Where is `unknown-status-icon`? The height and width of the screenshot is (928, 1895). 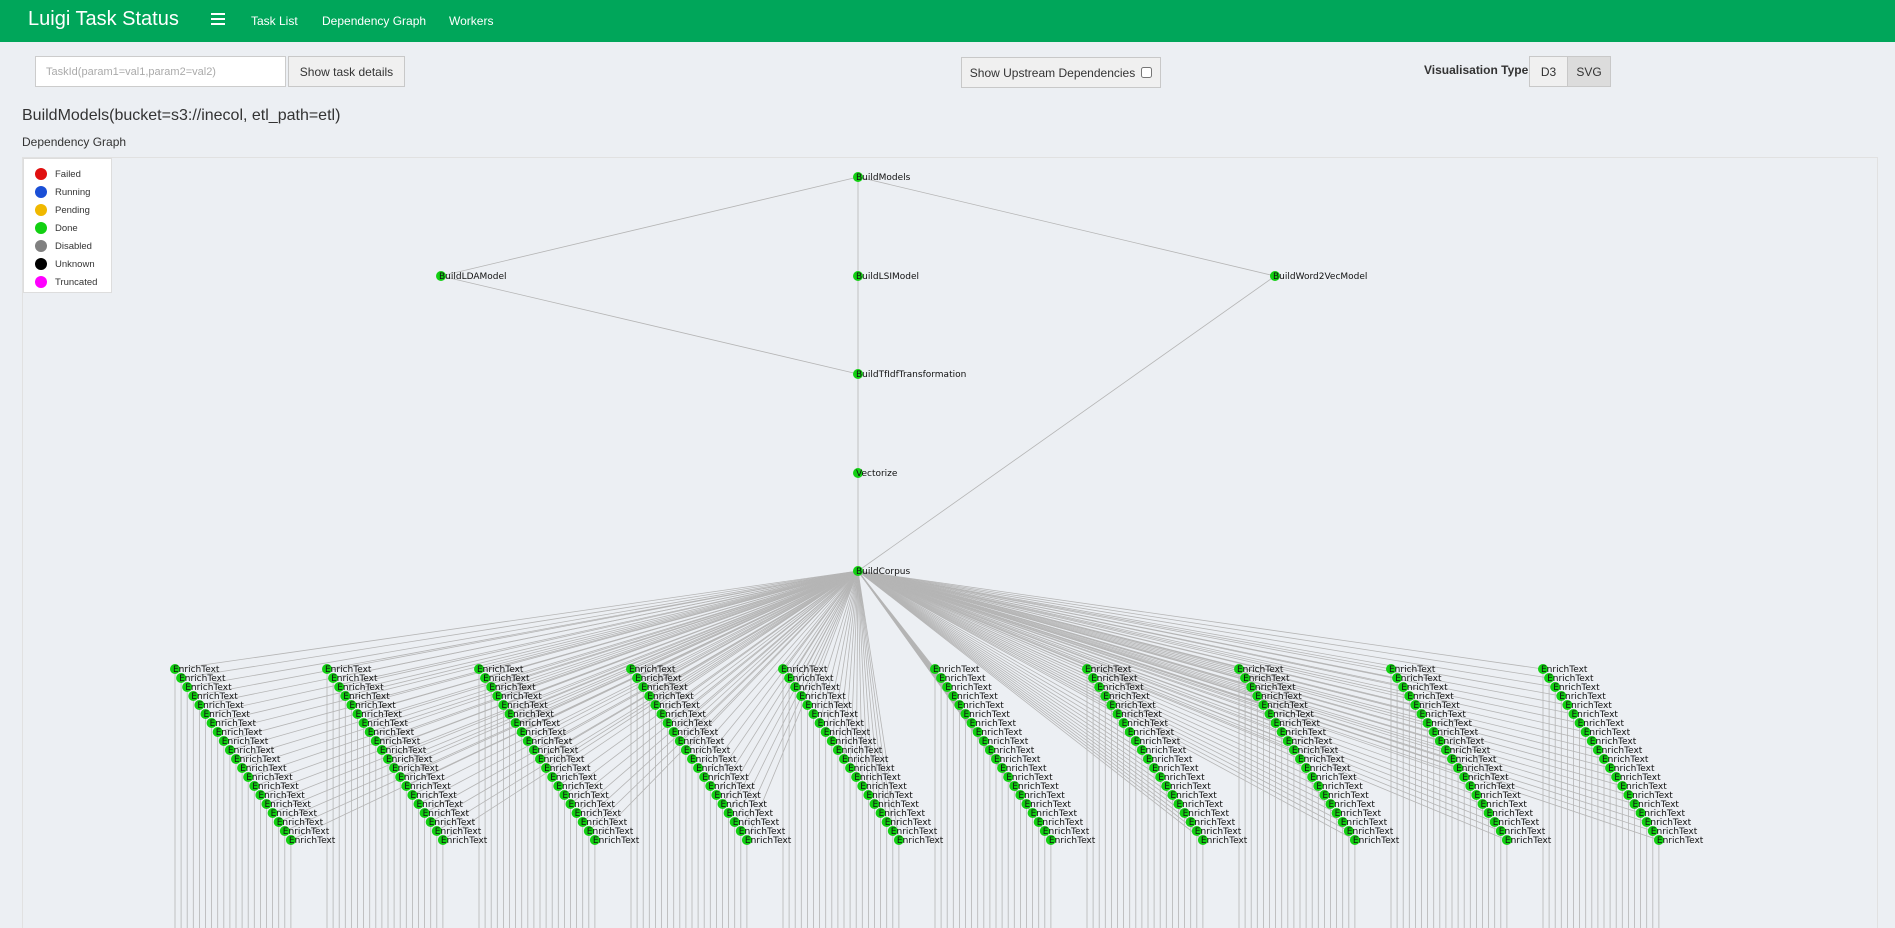
unknown-status-icon is located at coordinates (41, 264).